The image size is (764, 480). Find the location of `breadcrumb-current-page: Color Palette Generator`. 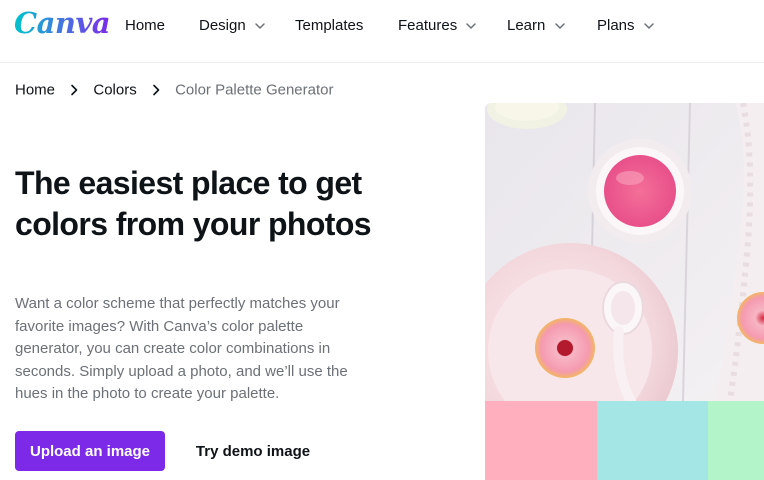

breadcrumb-current-page: Color Palette Generator is located at coordinates (254, 90).